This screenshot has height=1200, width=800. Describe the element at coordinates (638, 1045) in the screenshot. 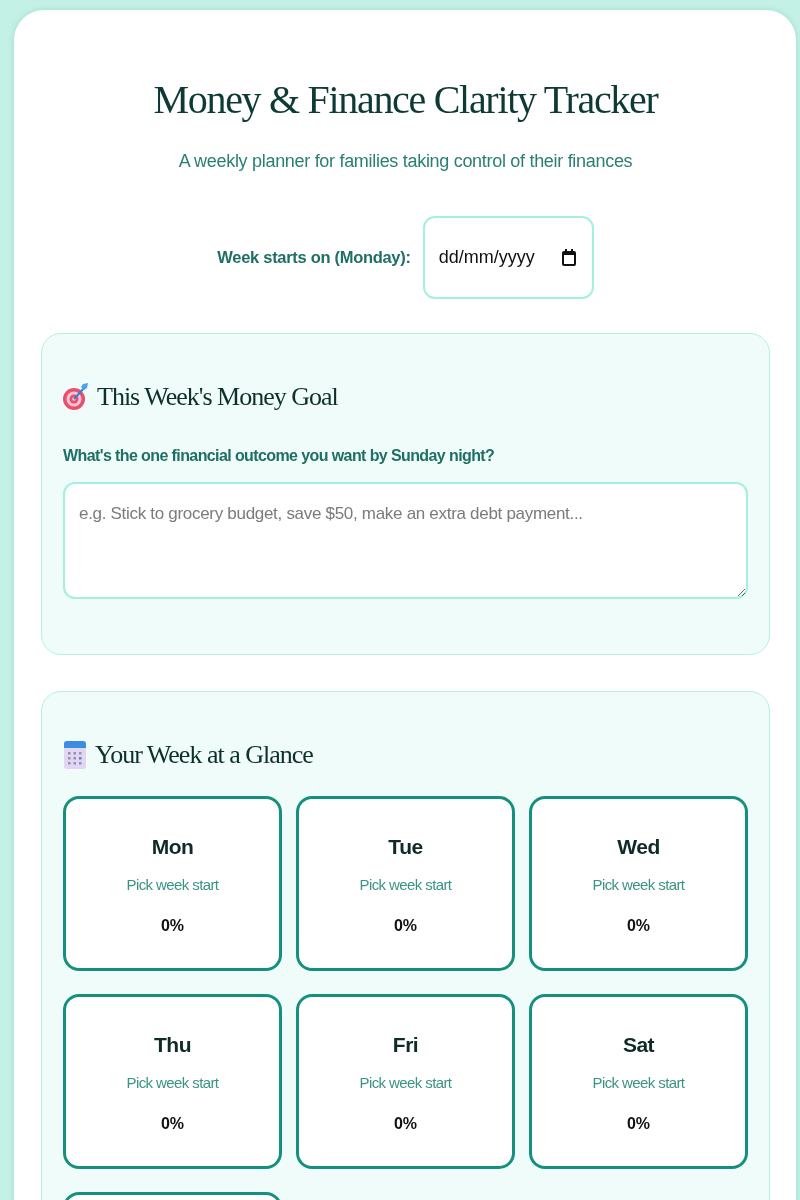

I see `day-name: Sat` at that location.